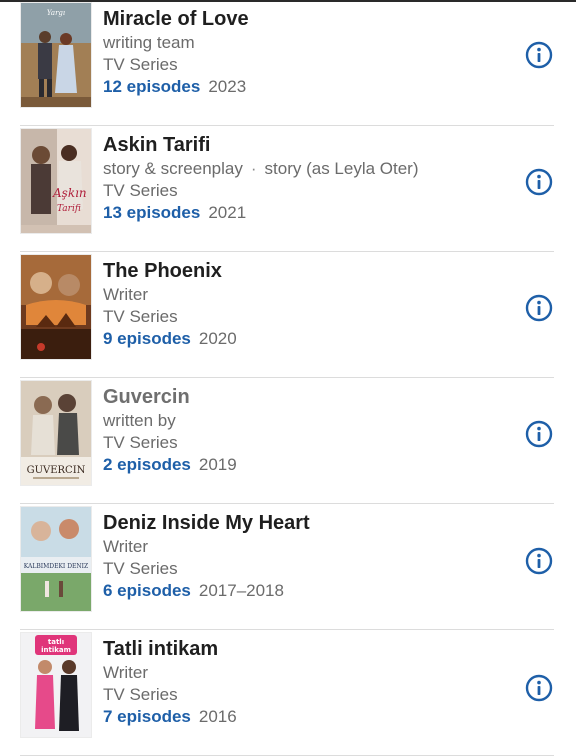 This screenshot has width=576, height=756. What do you see at coordinates (151, 86) in the screenshot?
I see `episodes-link: 12 episodes` at bounding box center [151, 86].